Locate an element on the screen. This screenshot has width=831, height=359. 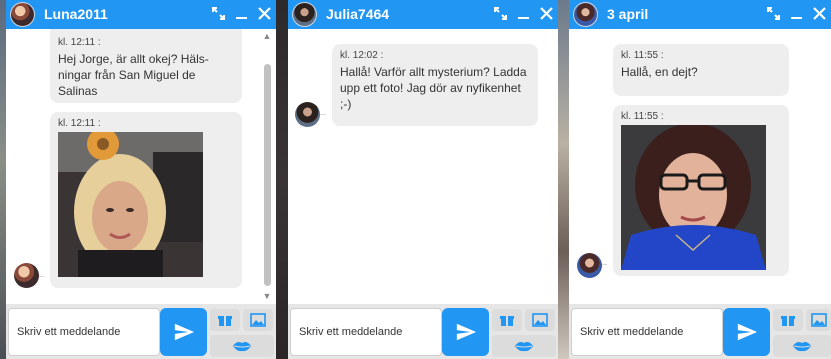
chat-title: Luna2011 is located at coordinates (76, 14).